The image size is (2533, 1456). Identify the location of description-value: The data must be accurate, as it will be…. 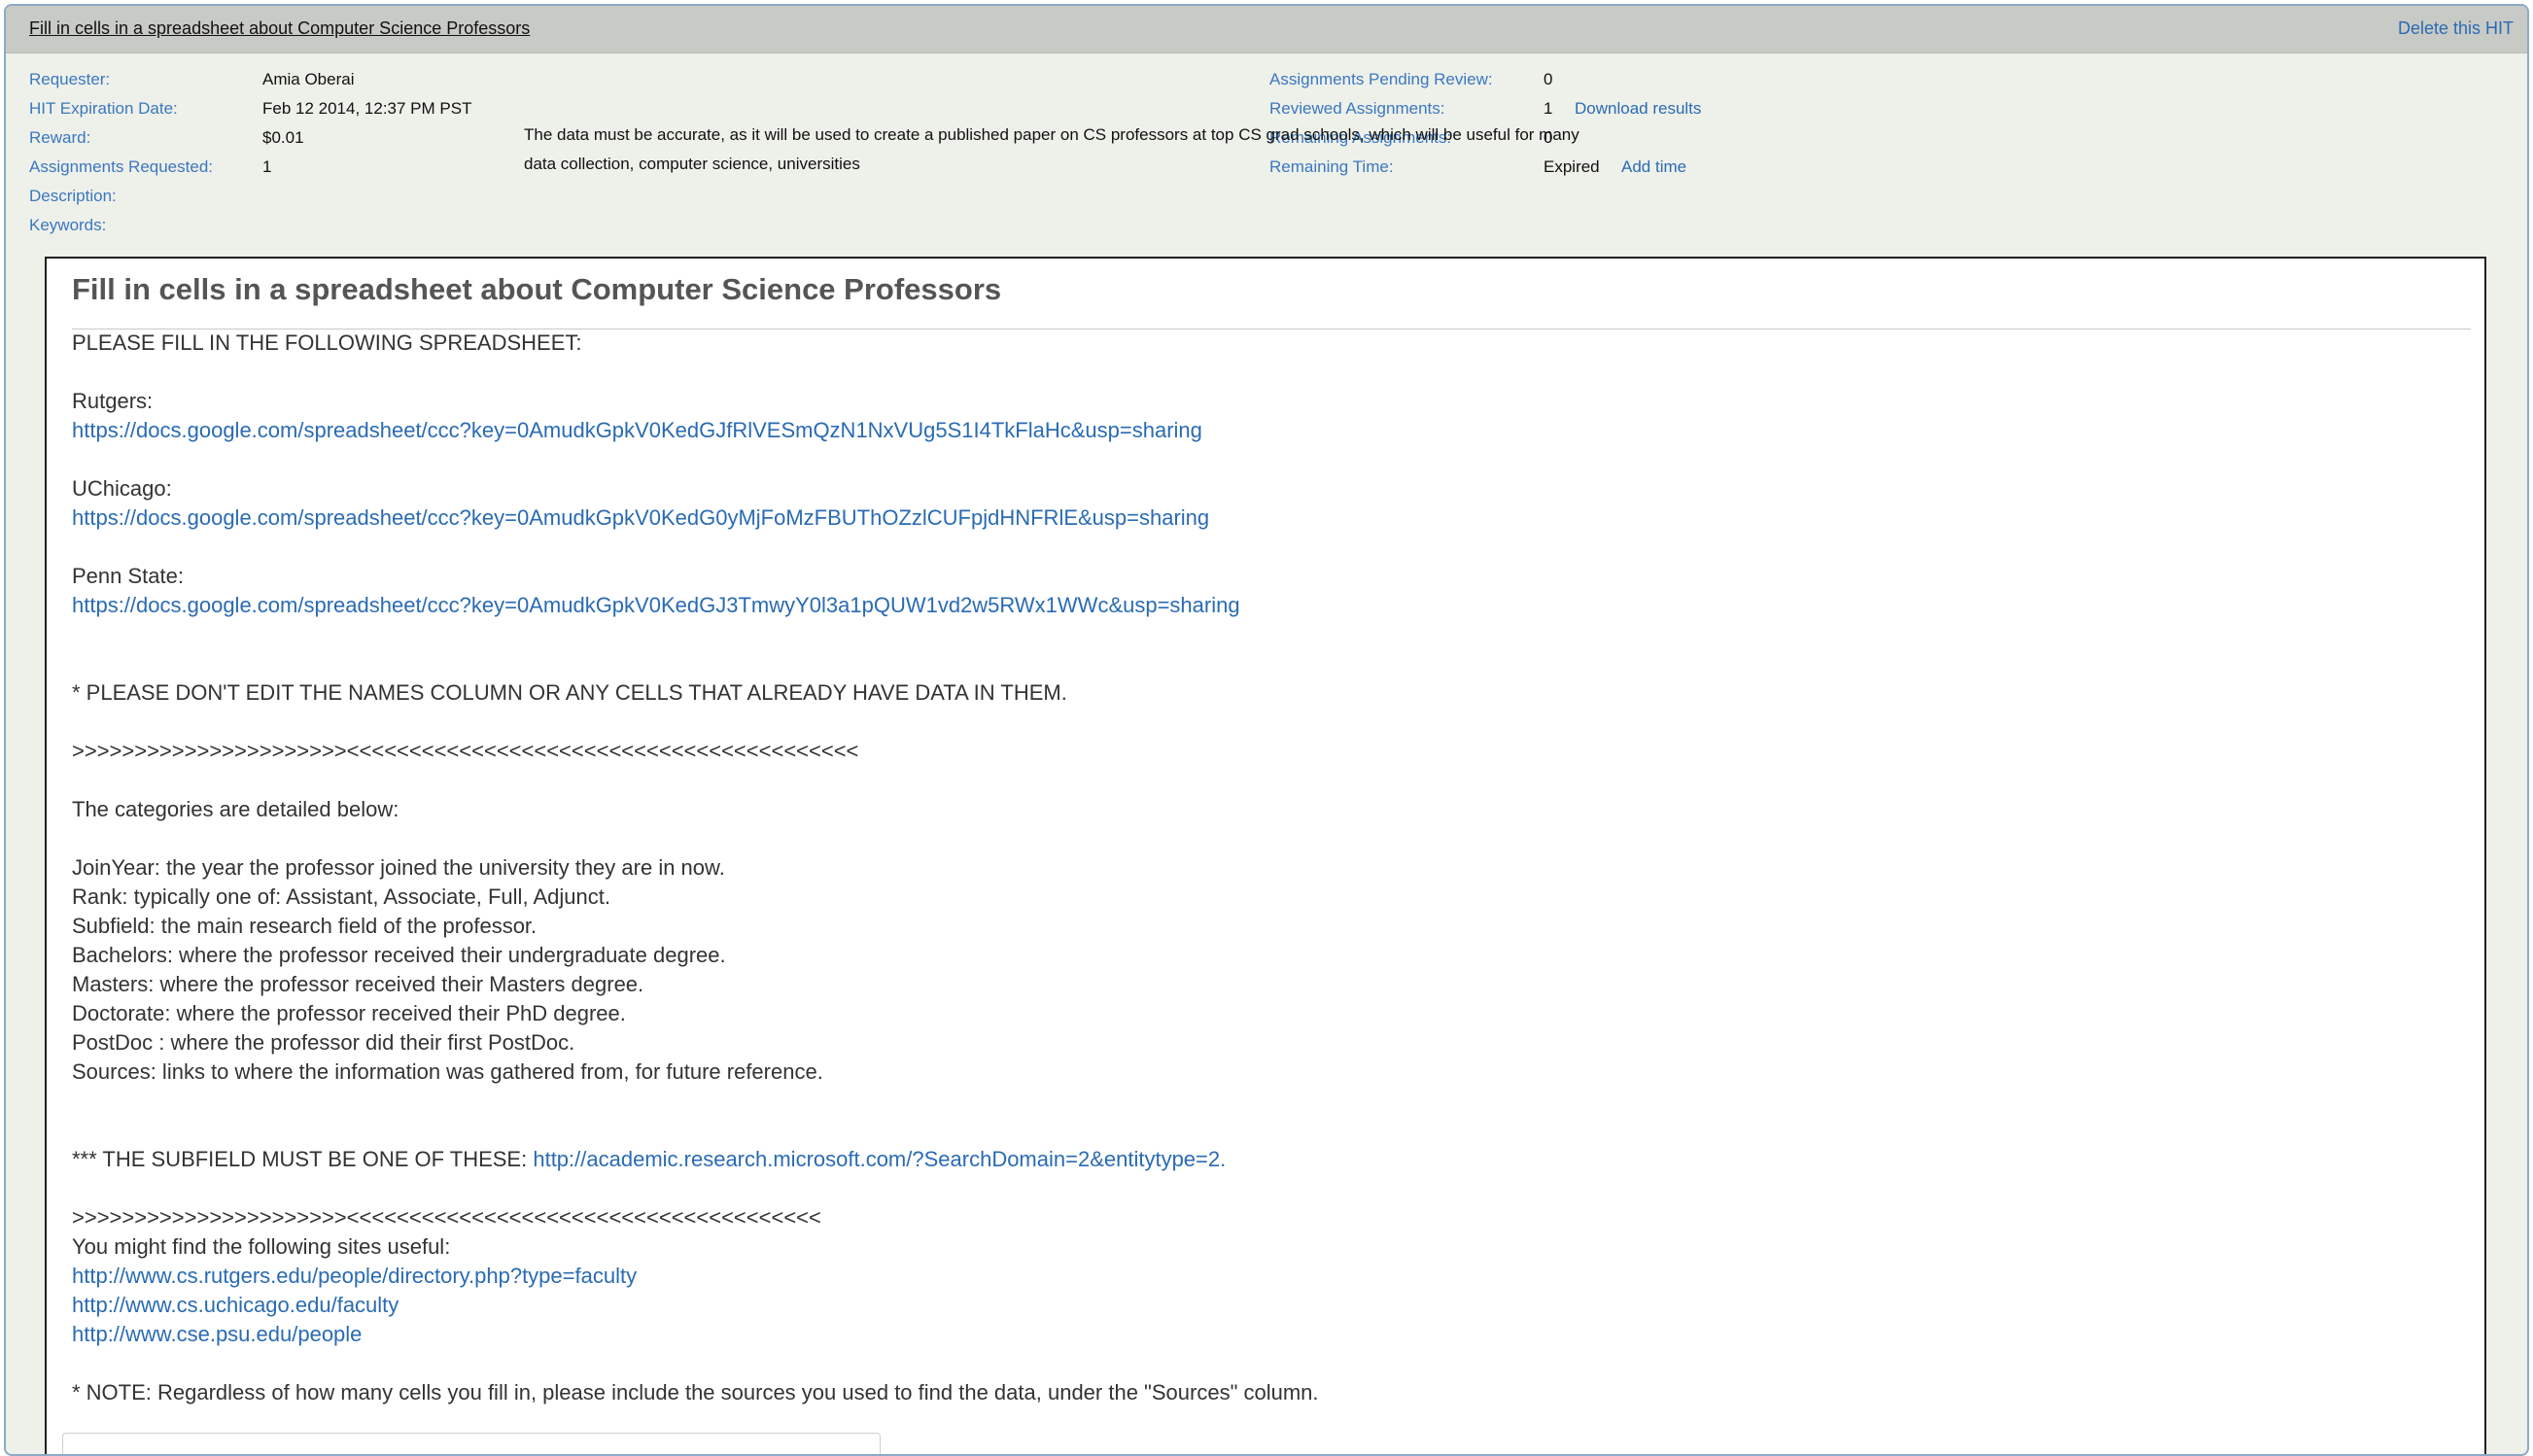
(1117, 150).